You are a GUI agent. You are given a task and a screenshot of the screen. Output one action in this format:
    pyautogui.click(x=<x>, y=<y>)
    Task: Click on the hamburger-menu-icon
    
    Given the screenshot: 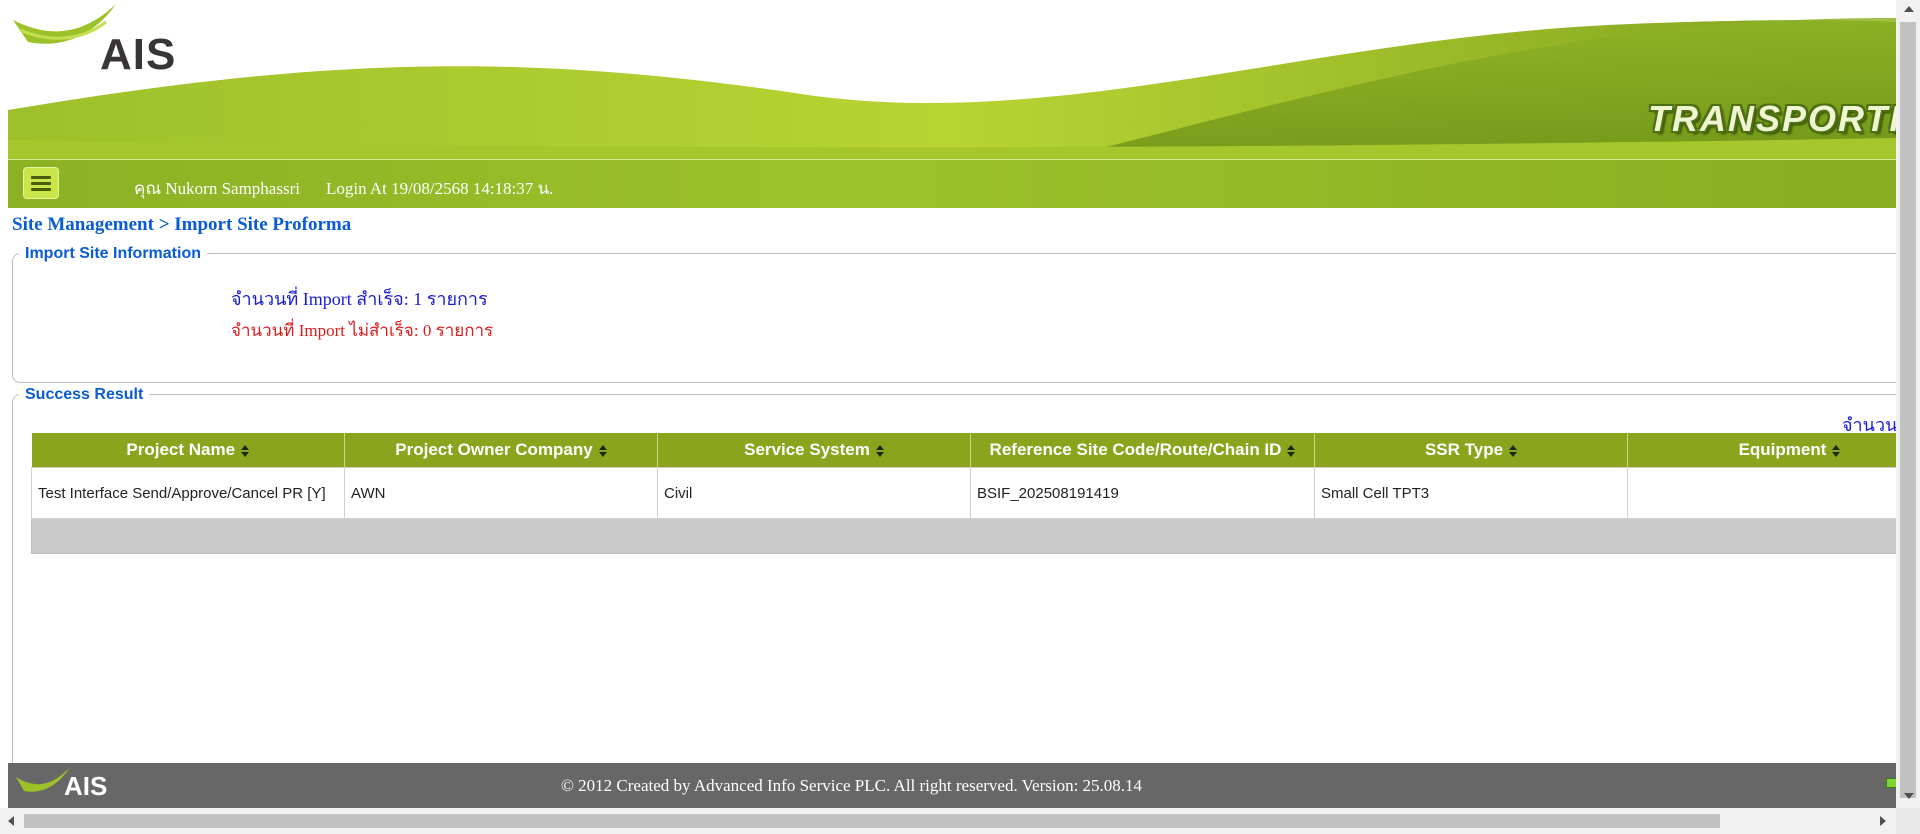 What is the action you would take?
    pyautogui.click(x=41, y=183)
    